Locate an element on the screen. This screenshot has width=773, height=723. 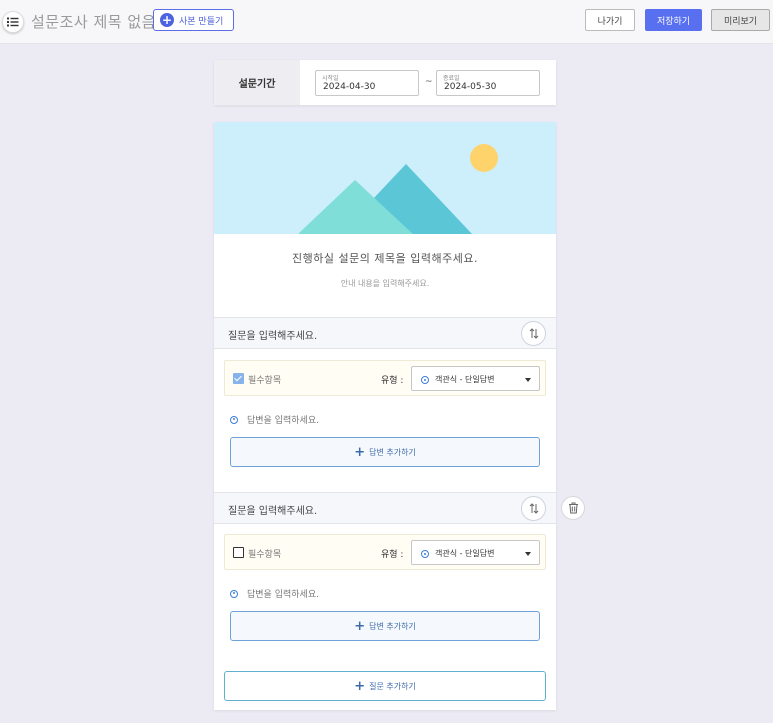
survey-period-card: 설문기간 시작일 2024-04-30 ~ 종료일 2024-05-30 is located at coordinates (385, 82).